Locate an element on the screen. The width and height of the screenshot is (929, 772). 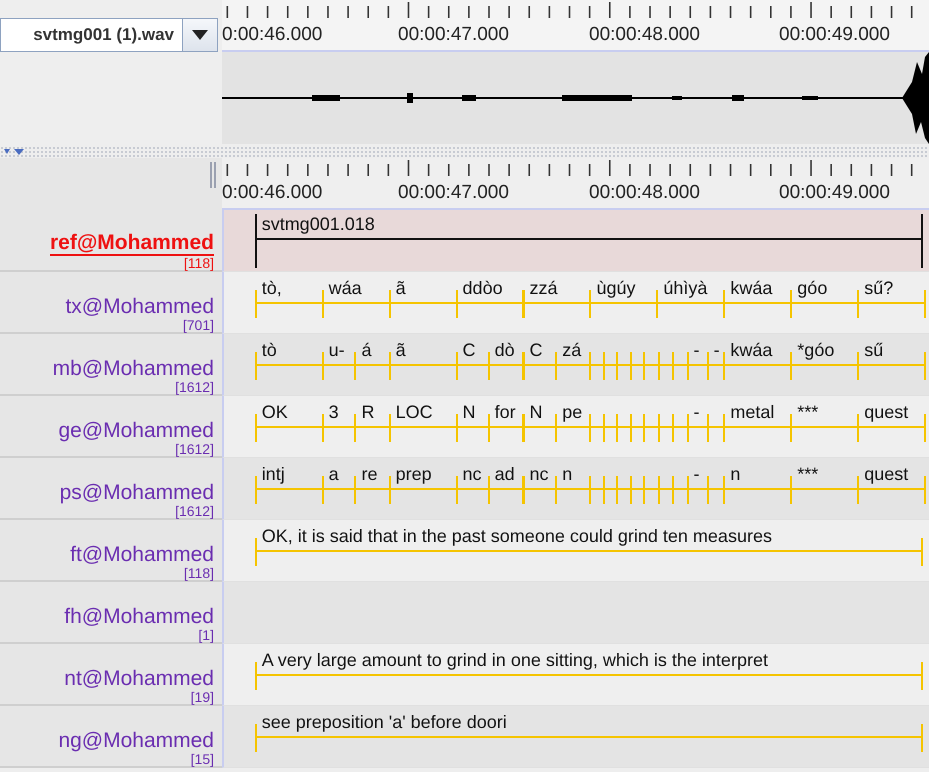
tier-name: ref@Mohammed is located at coordinates (132, 243).